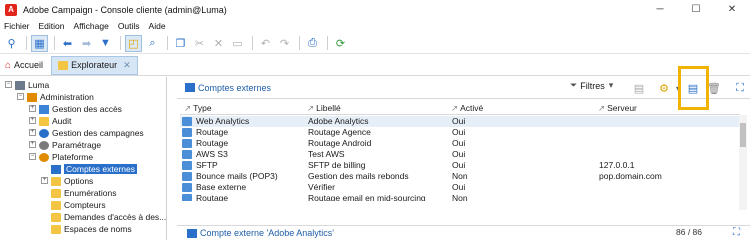 This screenshot has width=750, height=240. What do you see at coordinates (86, 43) in the screenshot?
I see `forward-arrow-icon: ➡` at bounding box center [86, 43].